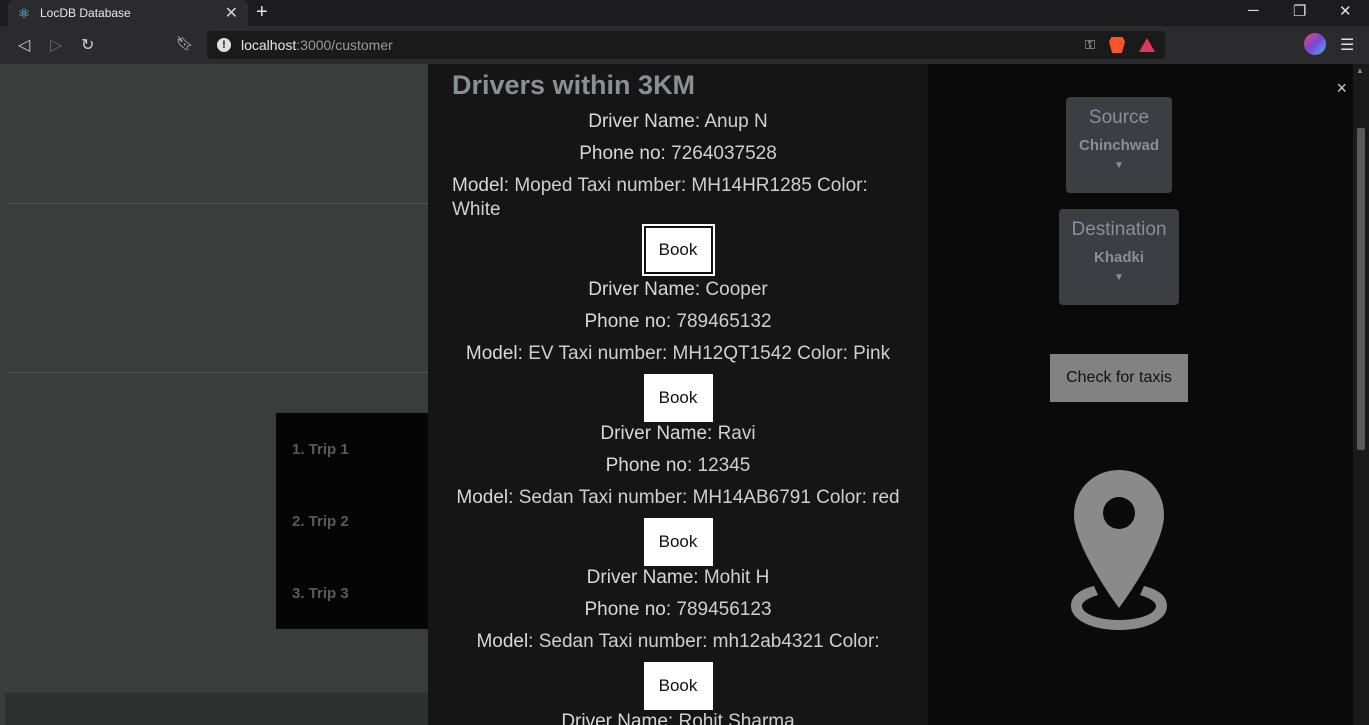 The image size is (1369, 725). What do you see at coordinates (344, 45) in the screenshot?
I see `url-path: :3000/customer` at bounding box center [344, 45].